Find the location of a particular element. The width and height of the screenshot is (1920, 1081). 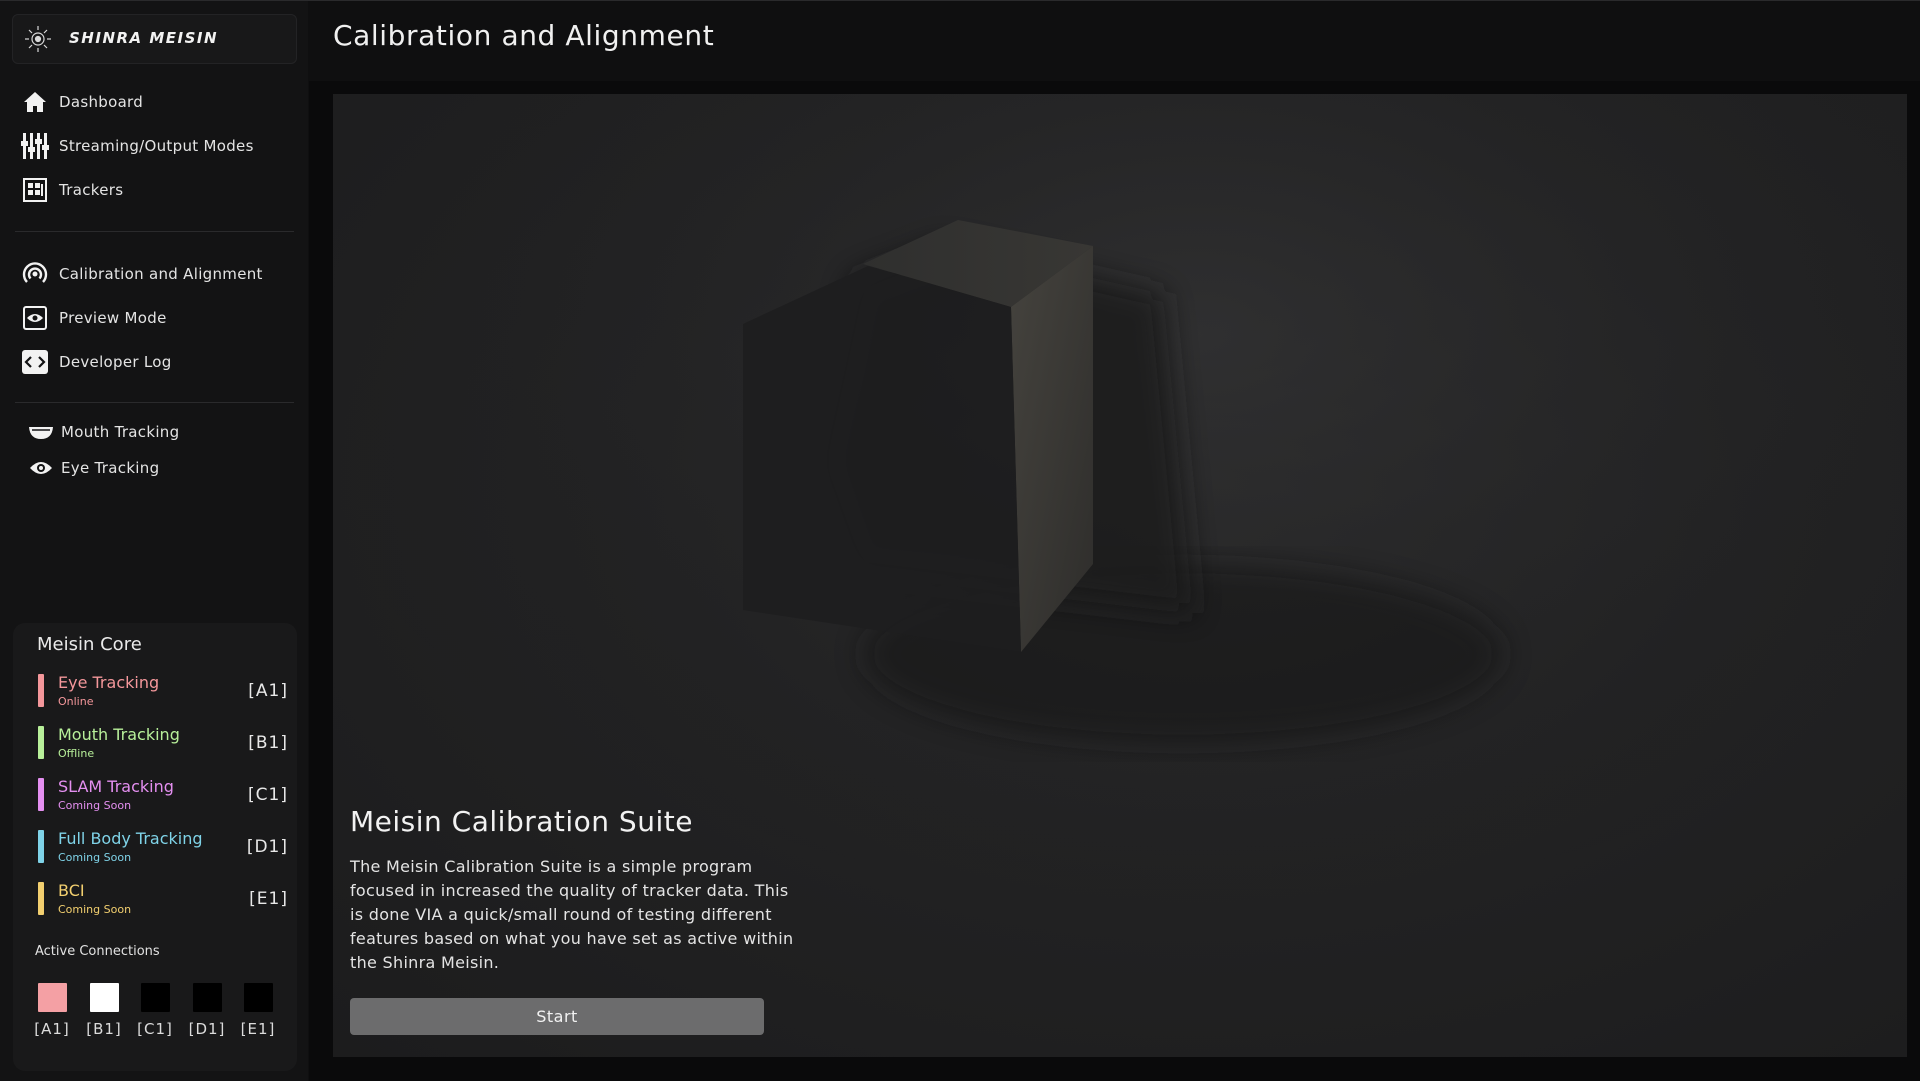

tracker-code: [E1] is located at coordinates (268, 899).